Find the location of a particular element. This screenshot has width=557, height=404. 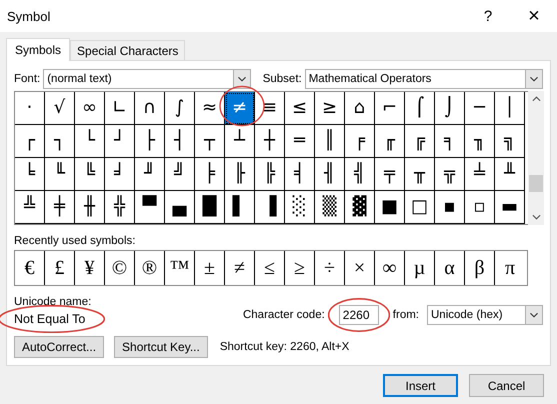

symbol-cell: ─ is located at coordinates (480, 108).